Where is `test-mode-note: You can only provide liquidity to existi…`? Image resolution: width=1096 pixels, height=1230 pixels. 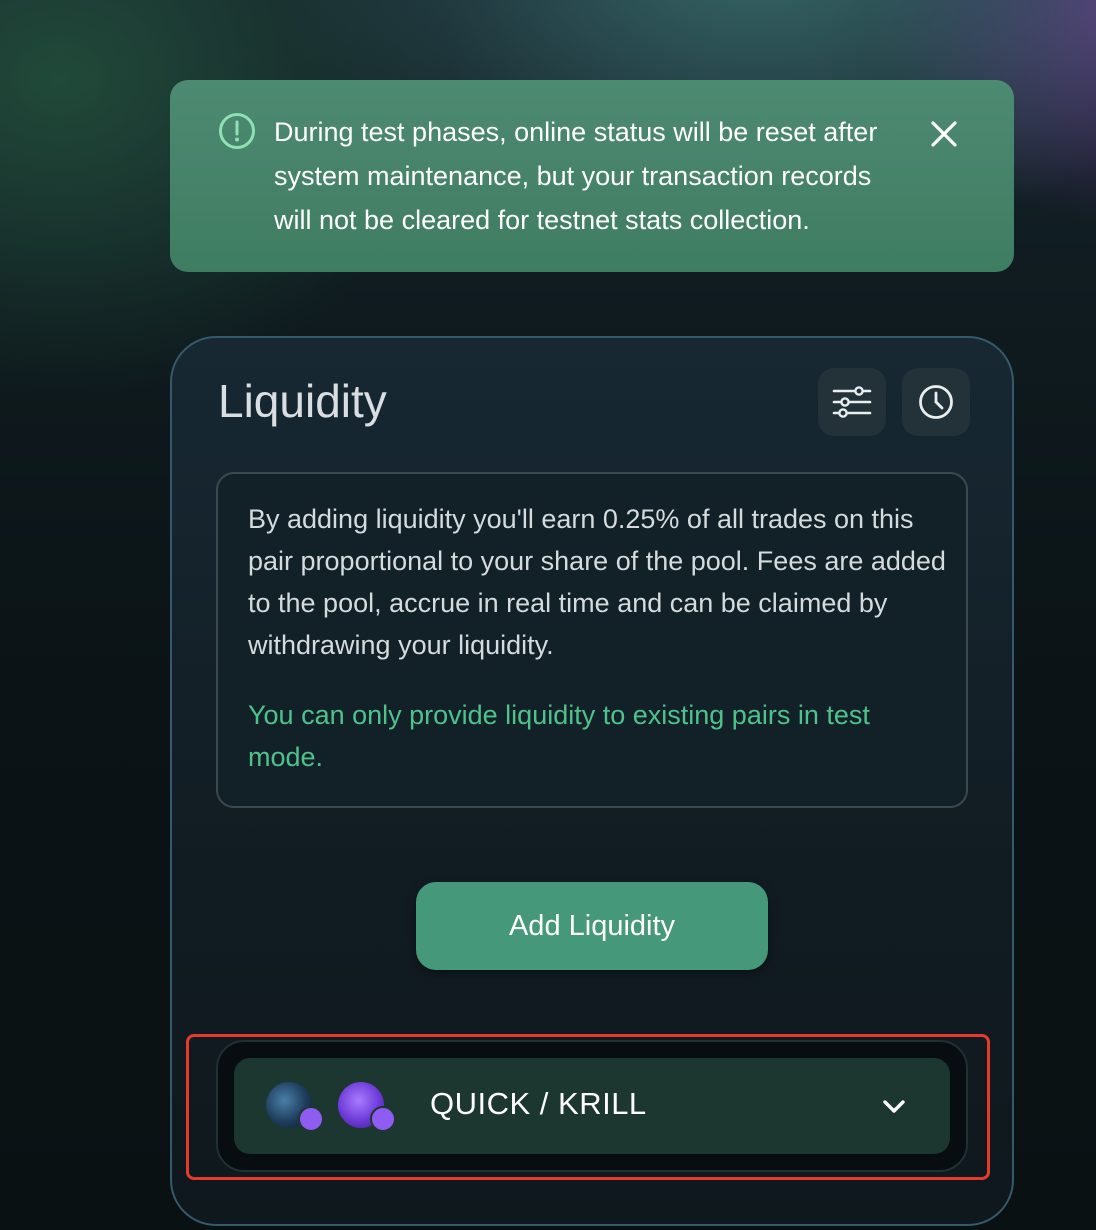
test-mode-note: You can only provide liquidity to existi… is located at coordinates (559, 736).